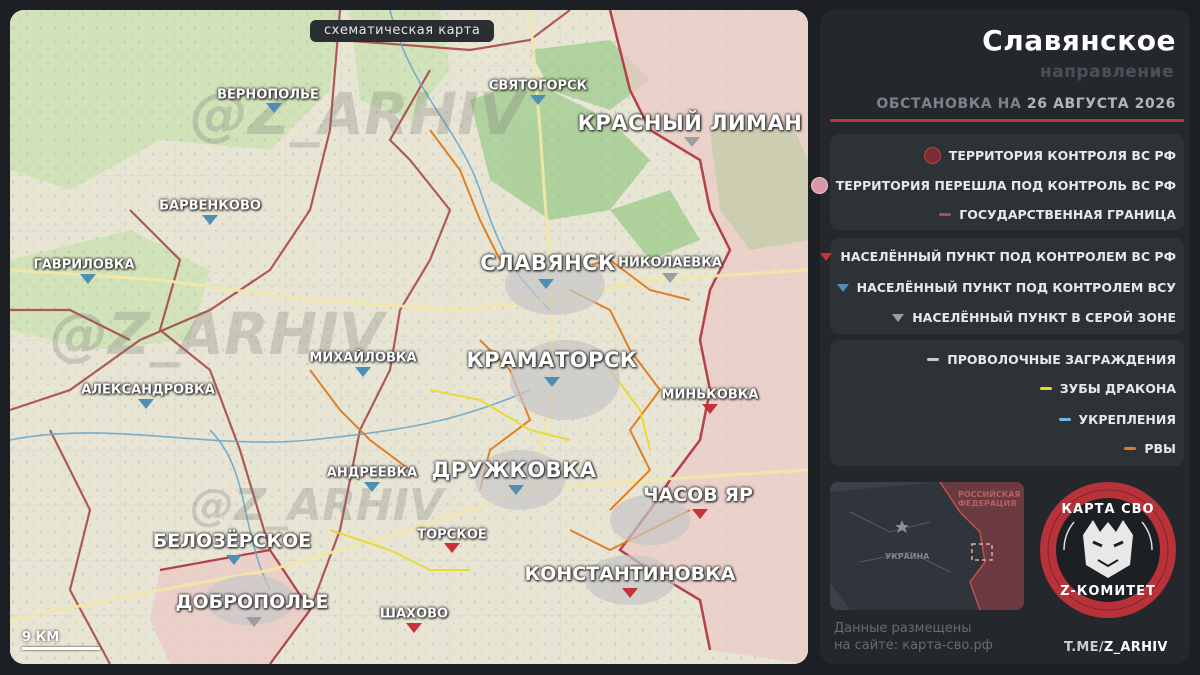 The image size is (1200, 675). What do you see at coordinates (1016, 287) in the screenshot?
I see `legend-label: НАСЕЛЁННЫЙ ПУНКТ ПОД КОНТРОЛЕМ ВСУ` at bounding box center [1016, 287].